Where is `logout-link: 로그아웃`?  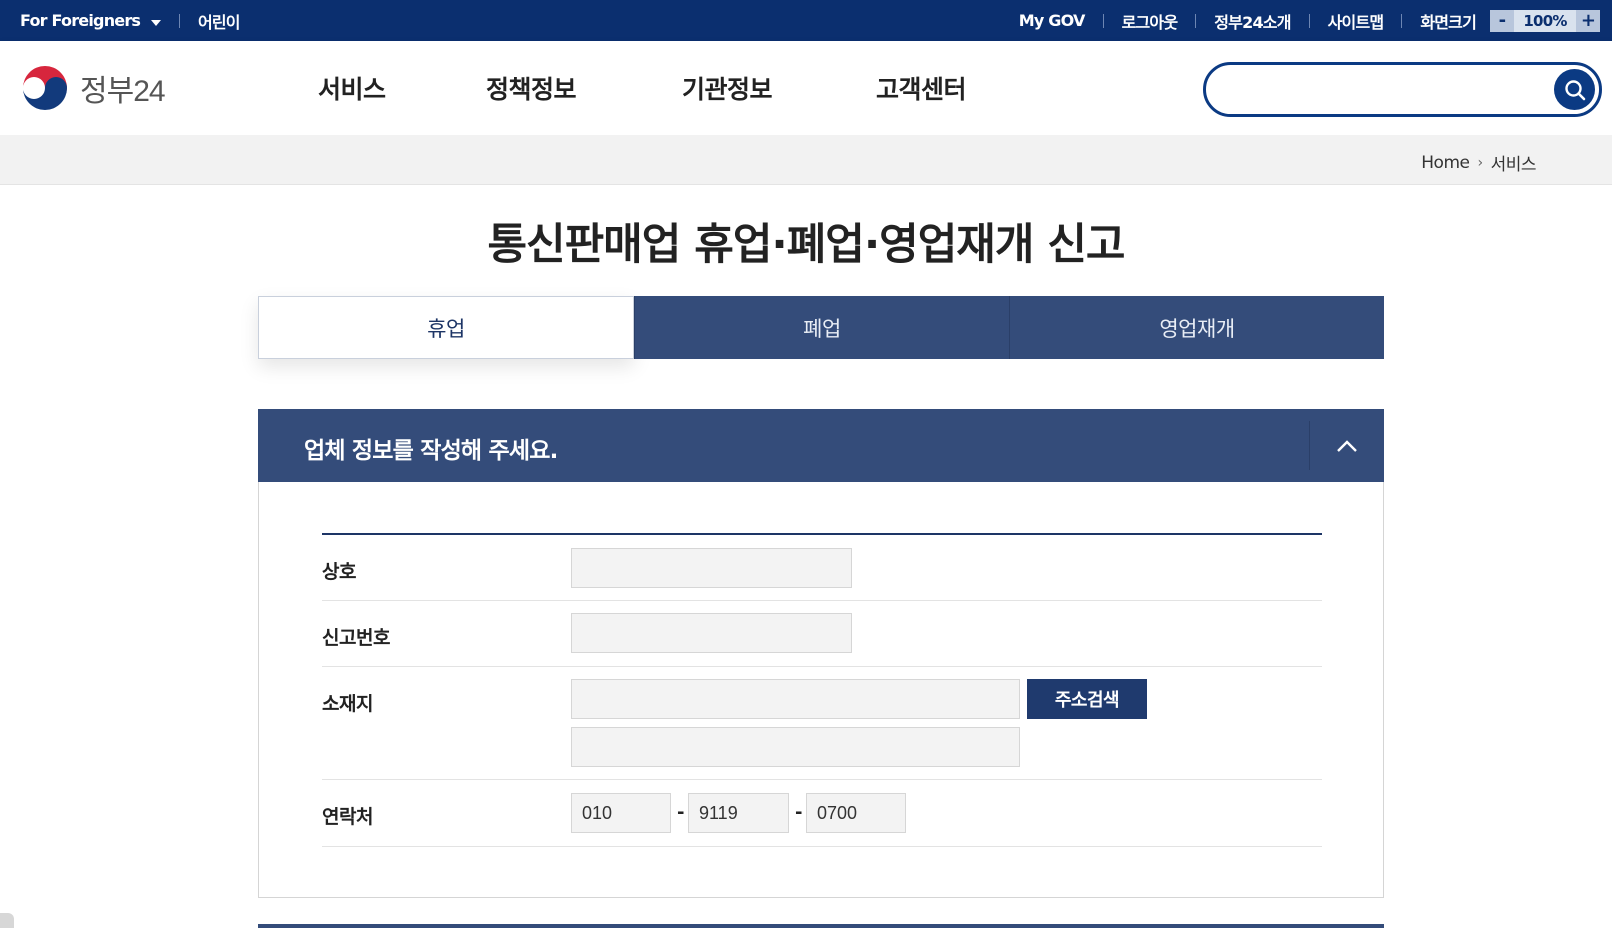 logout-link: 로그아웃 is located at coordinates (1150, 21).